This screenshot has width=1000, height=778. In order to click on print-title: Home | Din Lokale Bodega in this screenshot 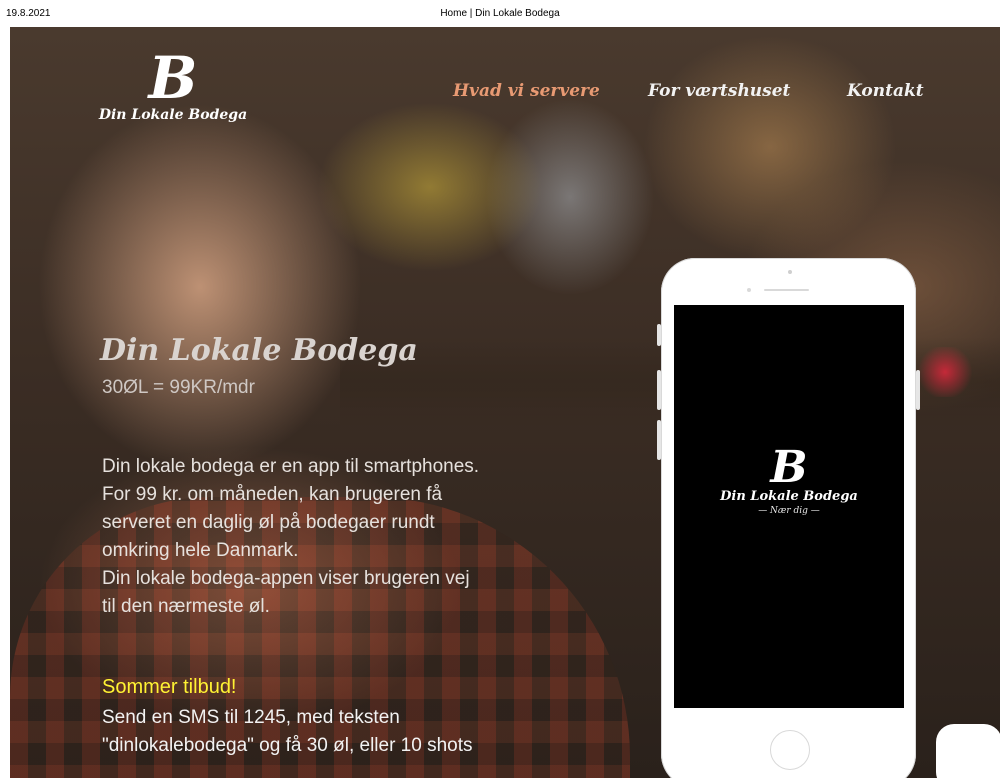, I will do `click(500, 13)`.